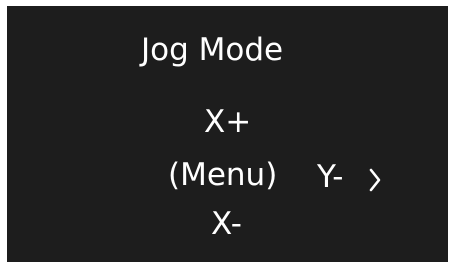 This screenshot has width=456, height=268. What do you see at coordinates (375, 180) in the screenshot?
I see `chevron-right-icon` at bounding box center [375, 180].